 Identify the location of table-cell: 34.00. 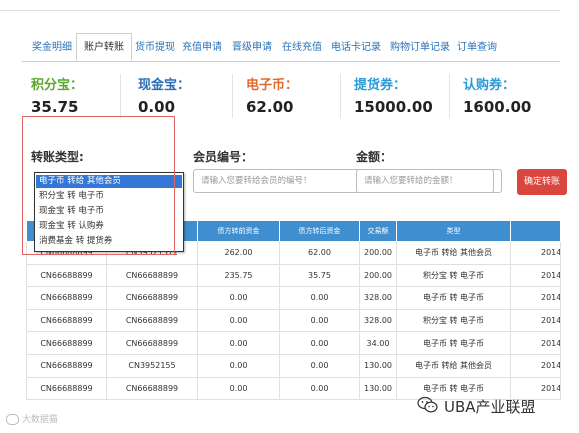
(378, 343).